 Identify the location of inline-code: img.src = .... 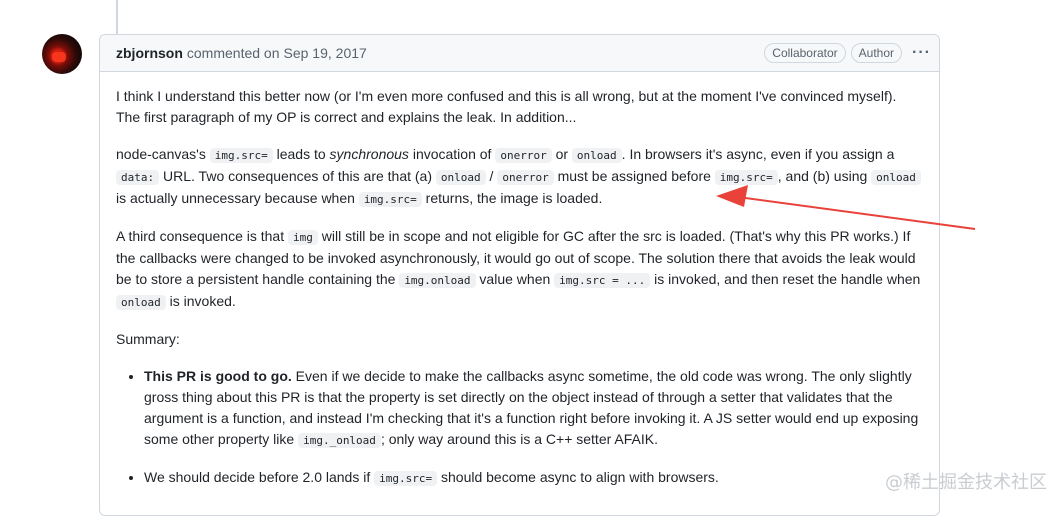
(602, 280).